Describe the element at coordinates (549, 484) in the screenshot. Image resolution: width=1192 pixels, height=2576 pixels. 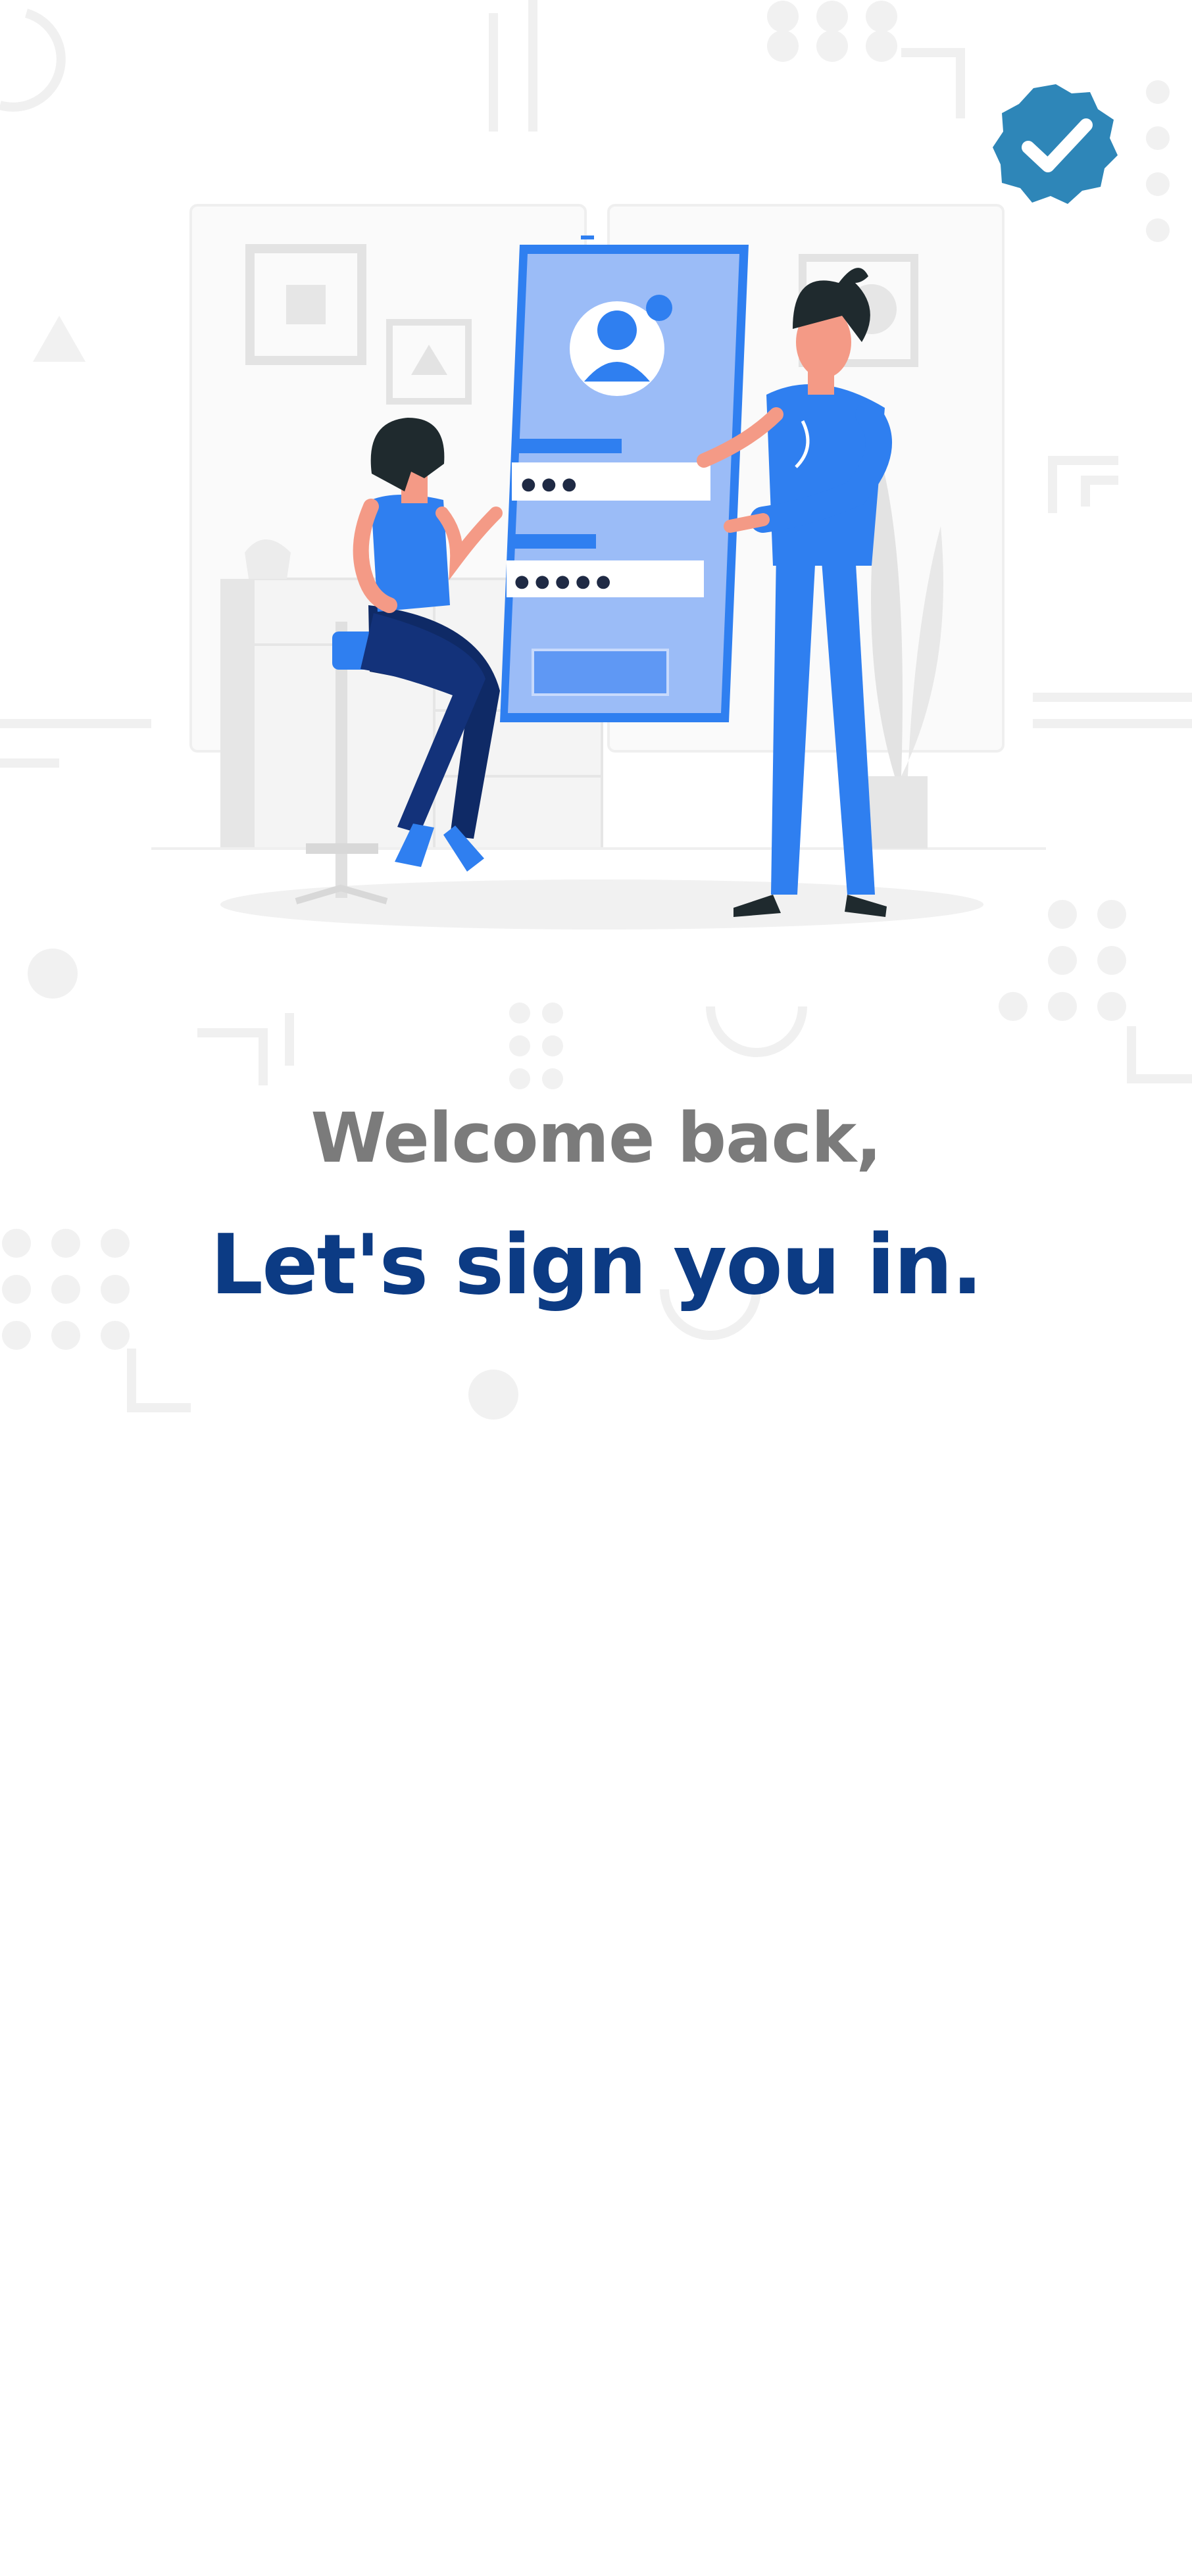
I see `password-dots-1: ● ● ●` at that location.